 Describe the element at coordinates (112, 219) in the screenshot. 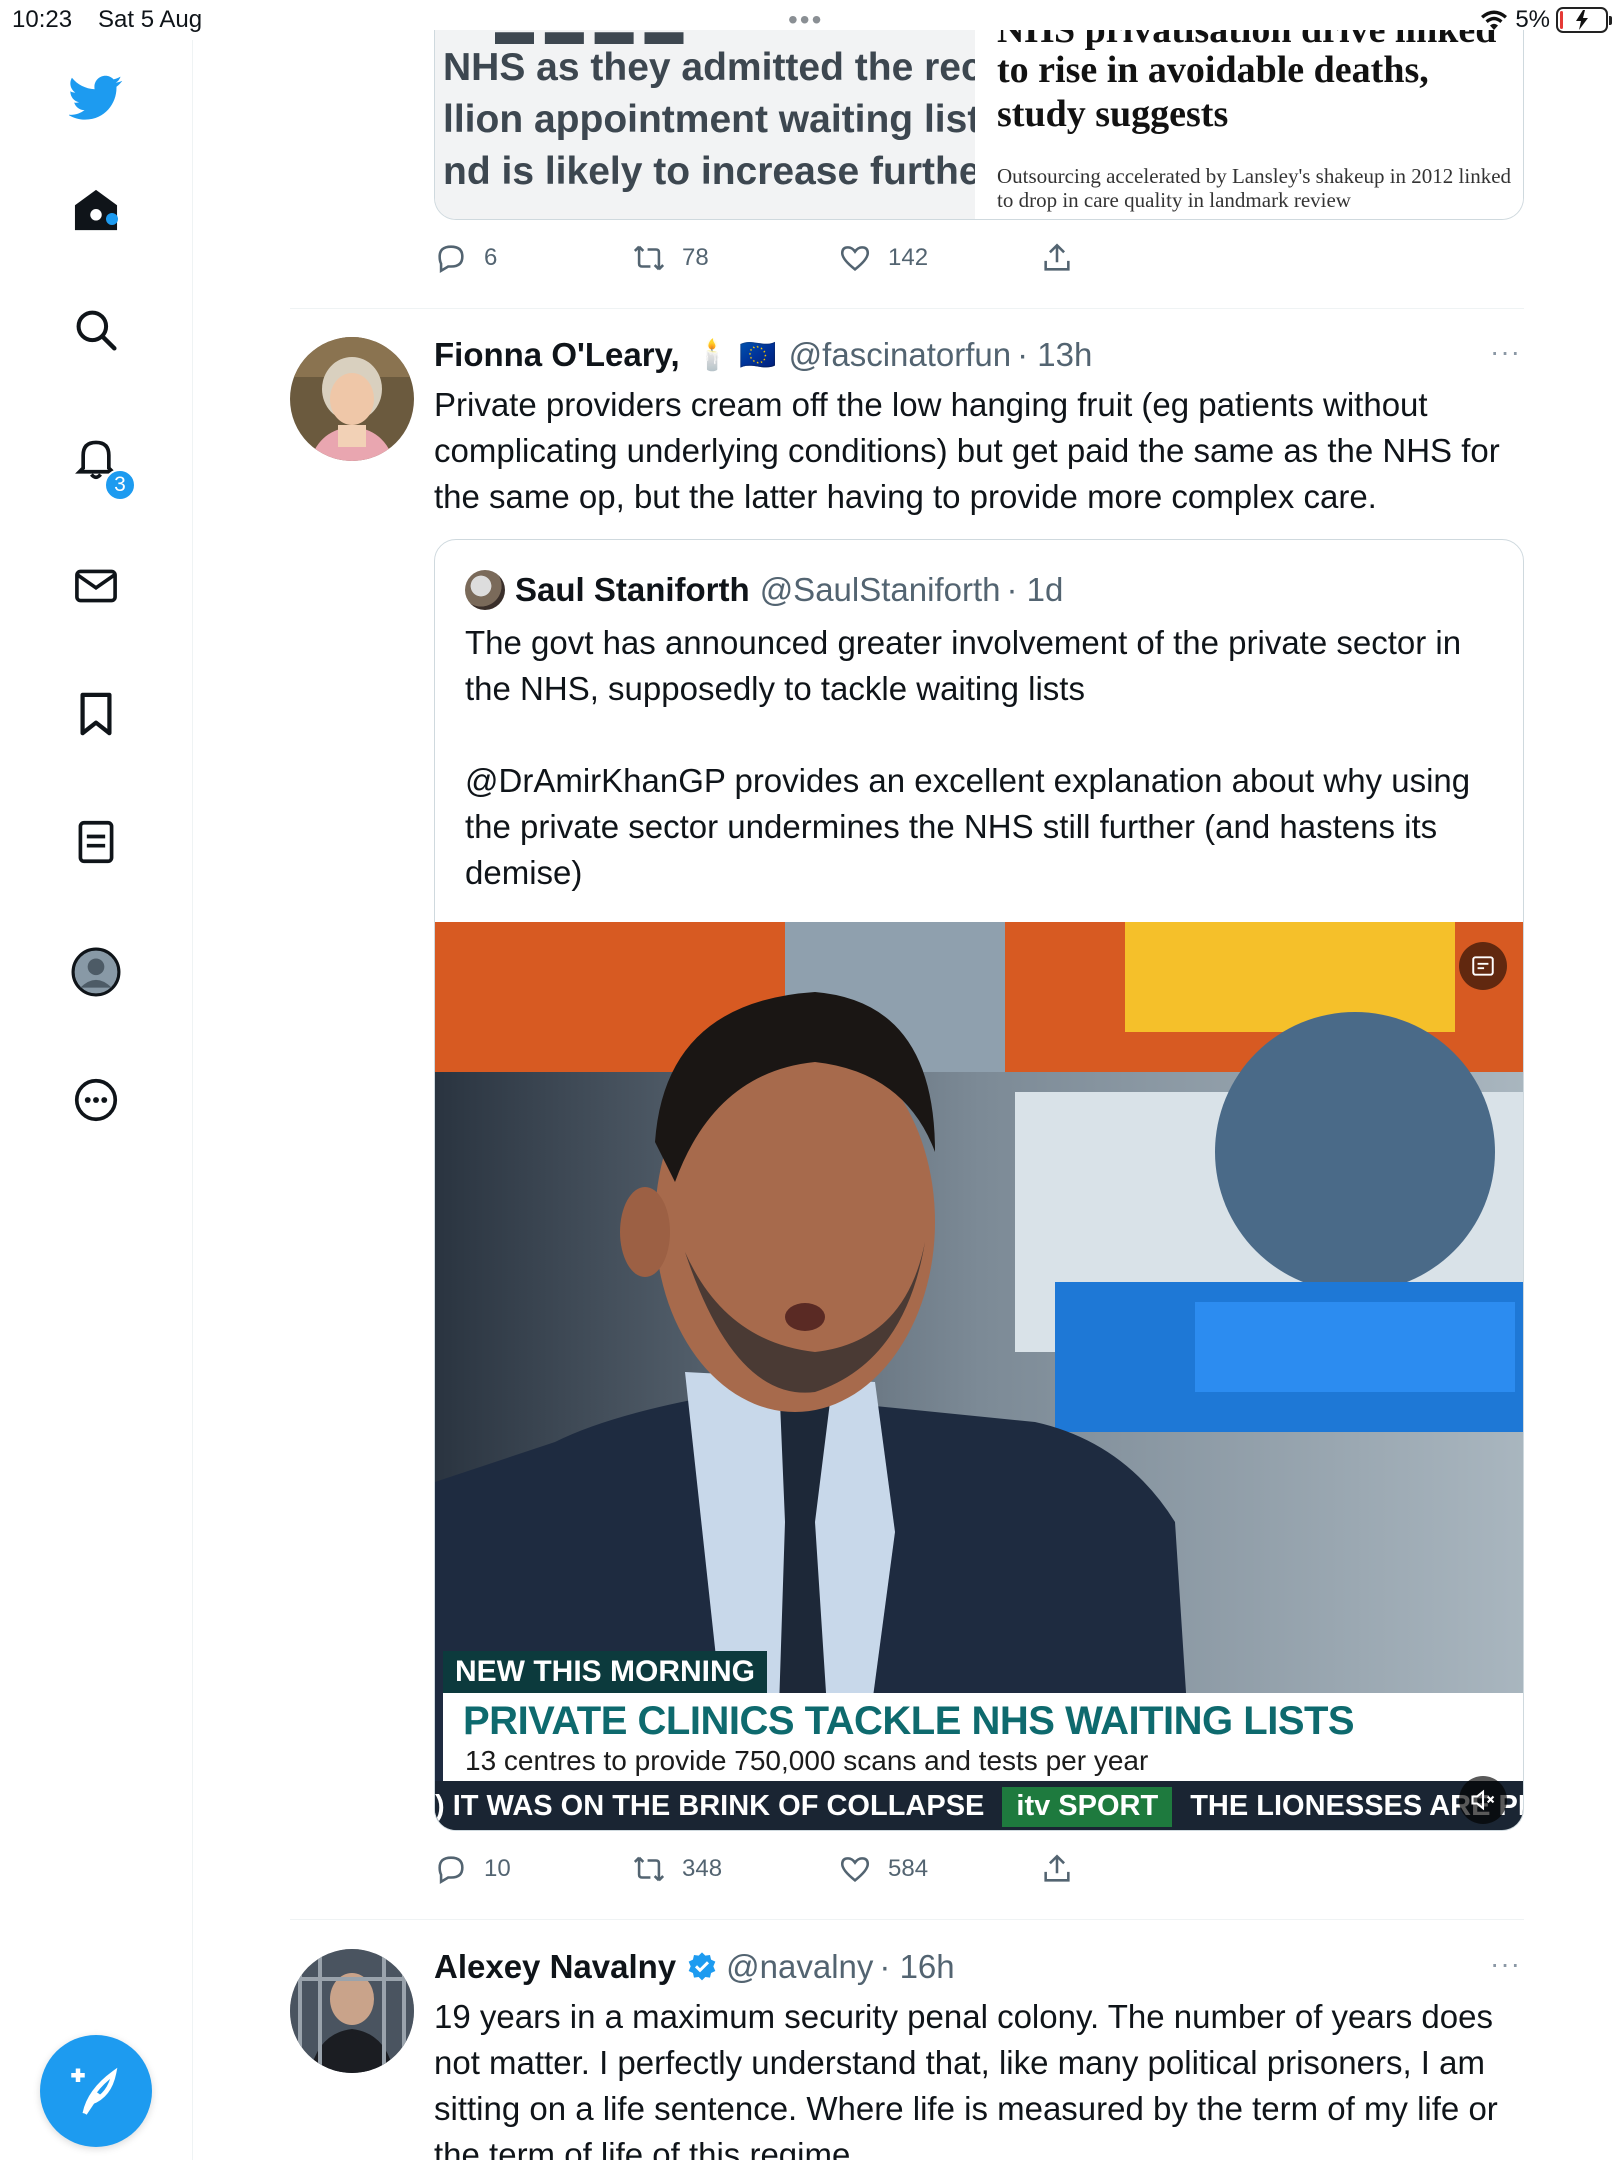

I see `home-notification-dot` at that location.